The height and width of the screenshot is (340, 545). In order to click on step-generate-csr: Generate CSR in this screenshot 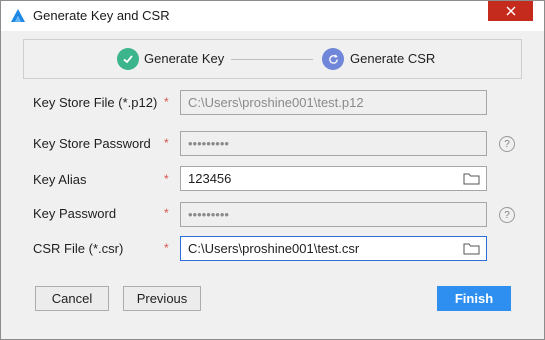, I will do `click(393, 58)`.